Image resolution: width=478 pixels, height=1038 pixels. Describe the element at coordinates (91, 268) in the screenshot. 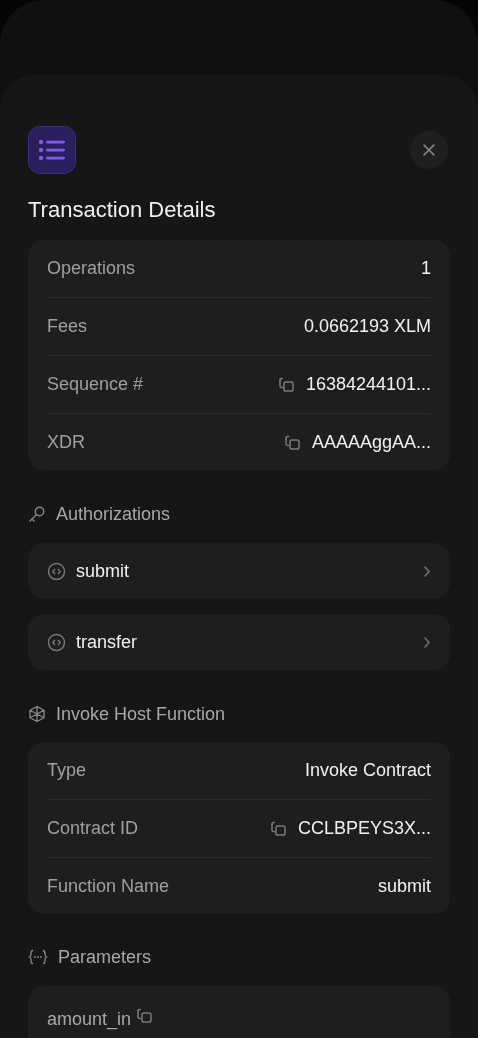

I see `detail-label: Operations` at that location.